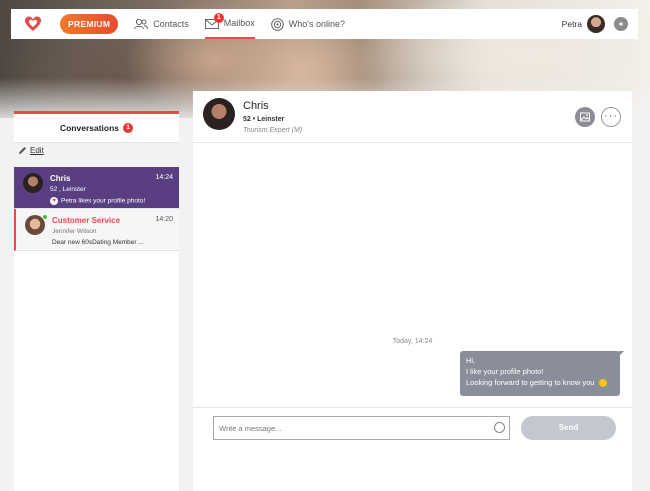  Describe the element at coordinates (602, 383) in the screenshot. I see `smiley-icon` at that location.